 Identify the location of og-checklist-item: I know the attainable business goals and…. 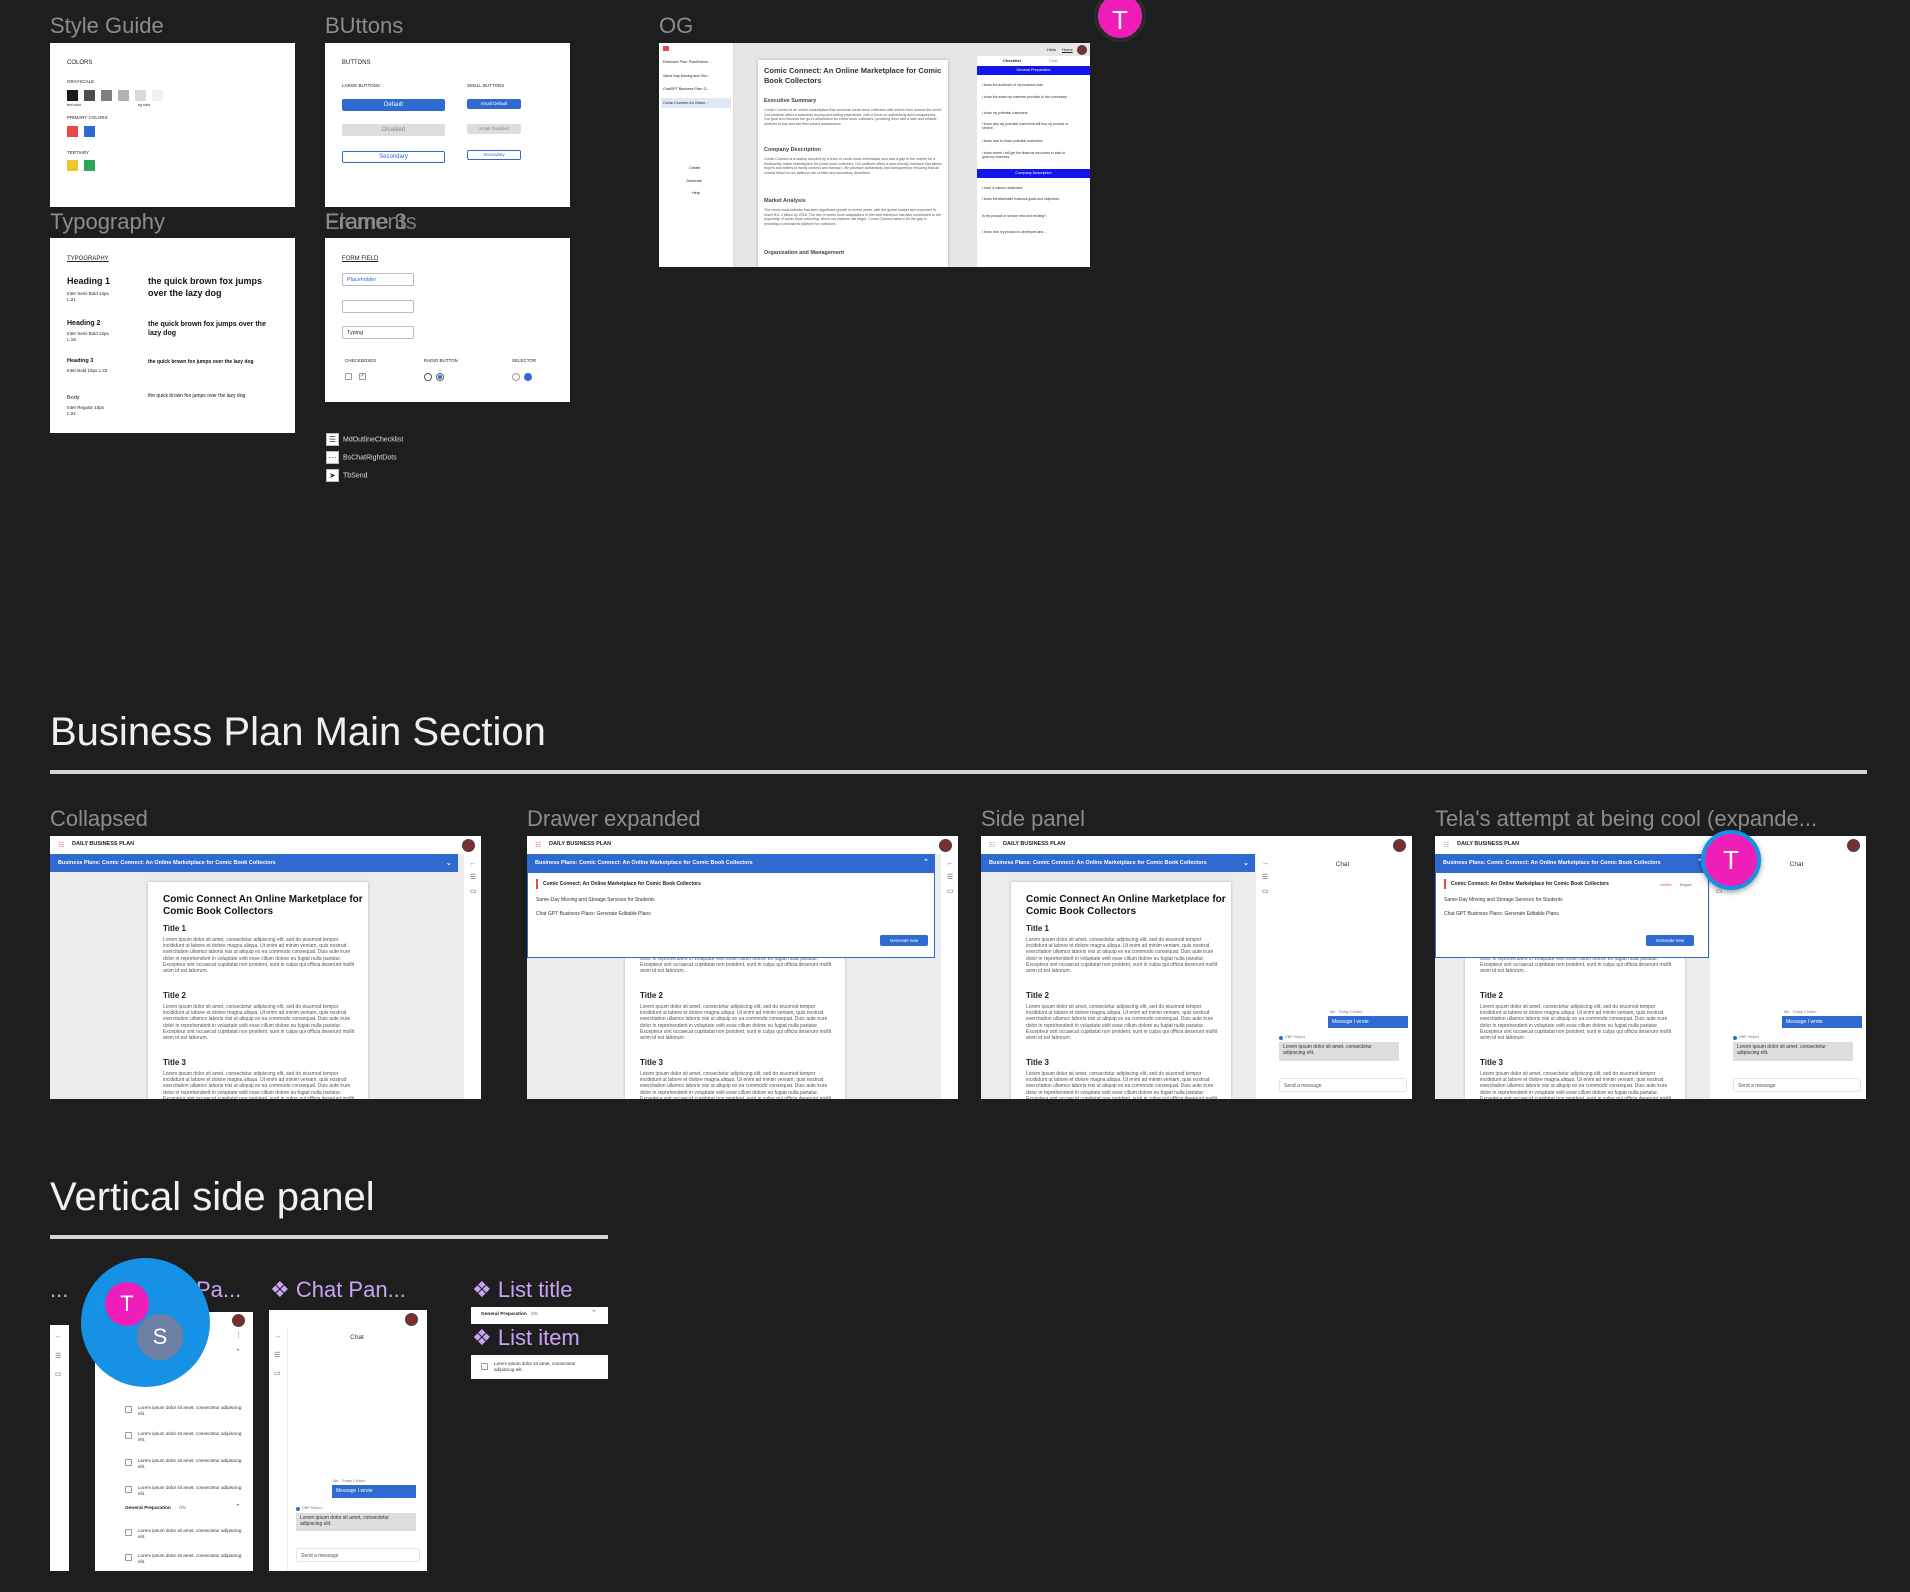
(1026, 199).